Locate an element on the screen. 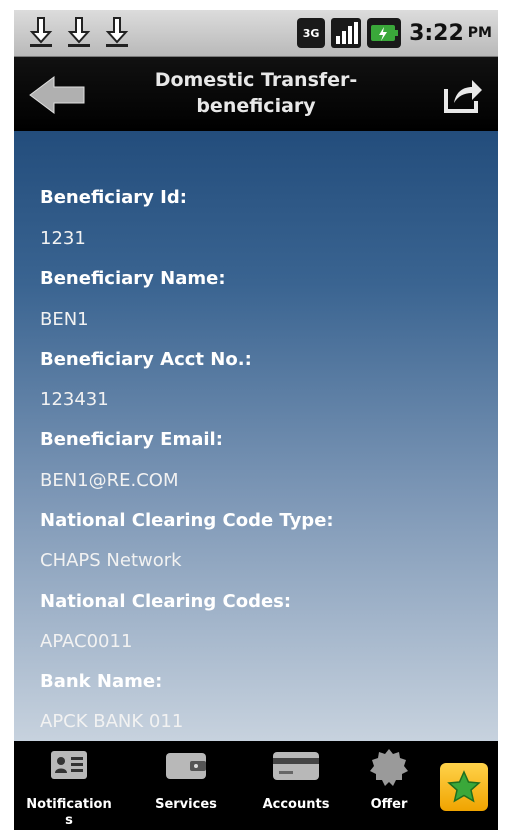 The height and width of the screenshot is (834, 512). field-value-beneficiary-acct-no: 123431 is located at coordinates (74, 399).